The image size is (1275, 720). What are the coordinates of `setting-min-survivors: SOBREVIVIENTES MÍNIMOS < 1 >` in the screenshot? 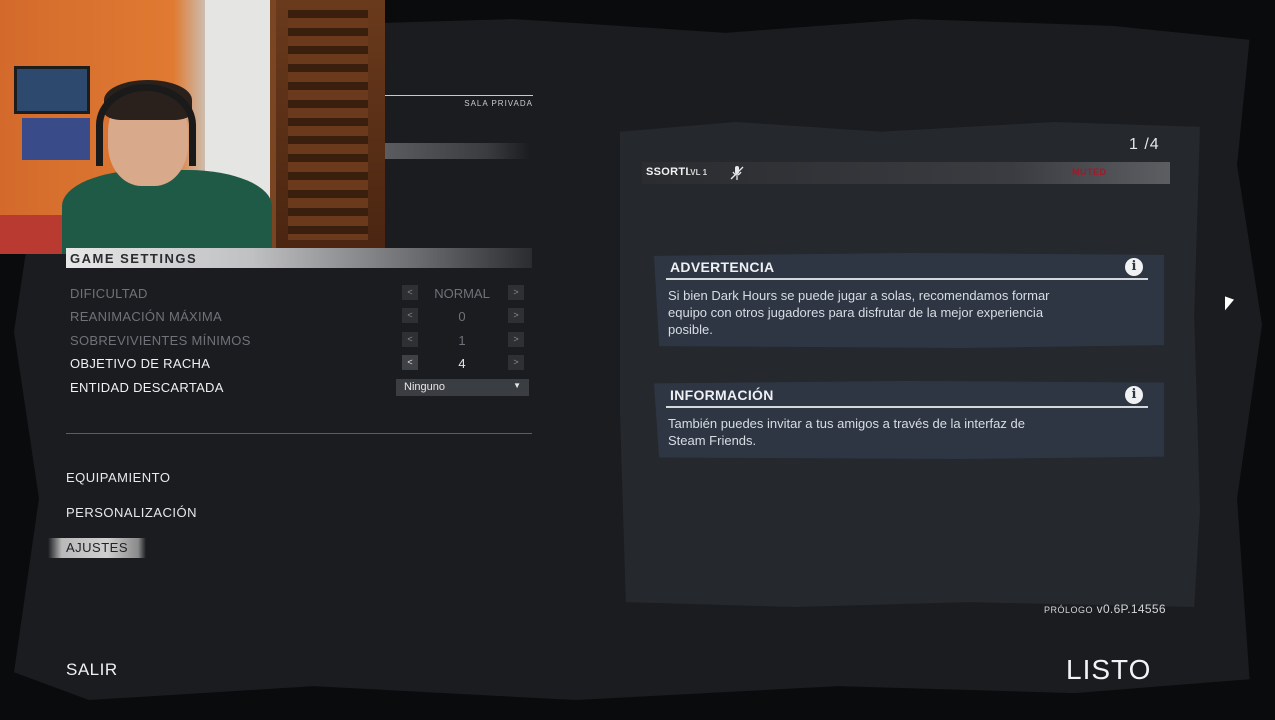 It's located at (300, 341).